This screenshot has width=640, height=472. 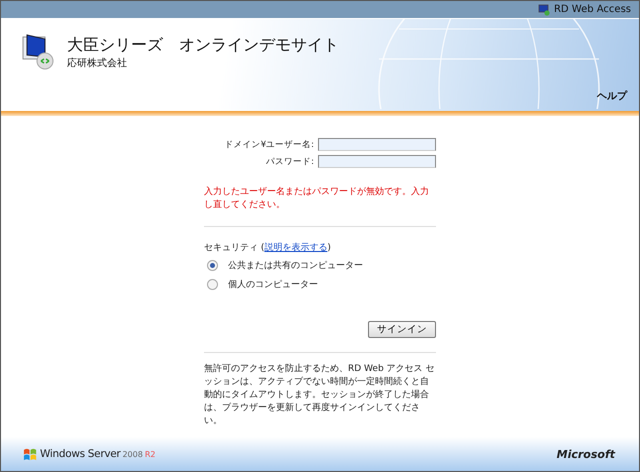 What do you see at coordinates (544, 10) in the screenshot?
I see `monitor-icon` at bounding box center [544, 10].